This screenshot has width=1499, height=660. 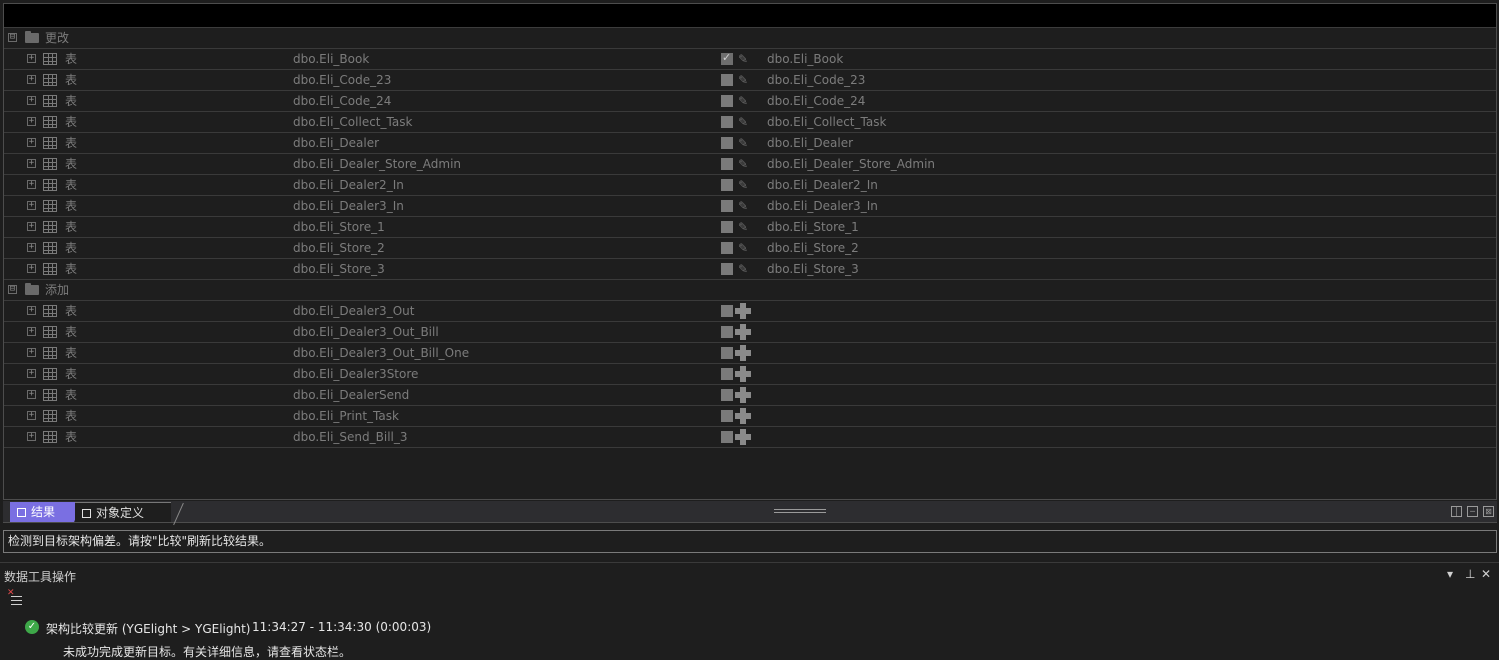 What do you see at coordinates (336, 143) in the screenshot?
I see `source-object-name: dbo.Eli_Dealer` at bounding box center [336, 143].